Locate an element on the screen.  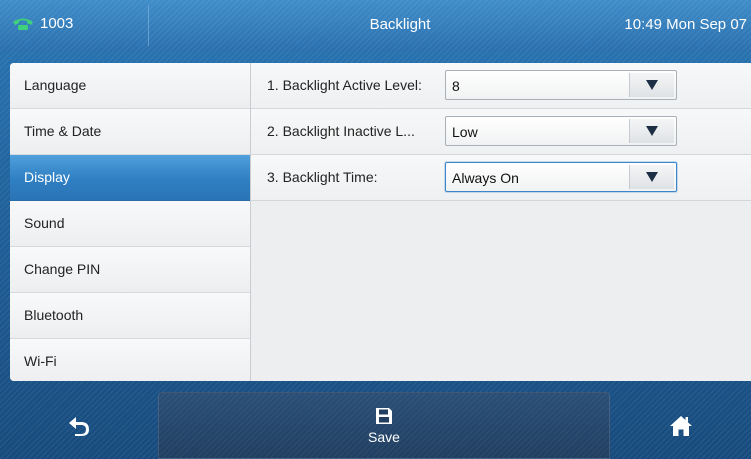
select-value: Low is located at coordinates (465, 132).